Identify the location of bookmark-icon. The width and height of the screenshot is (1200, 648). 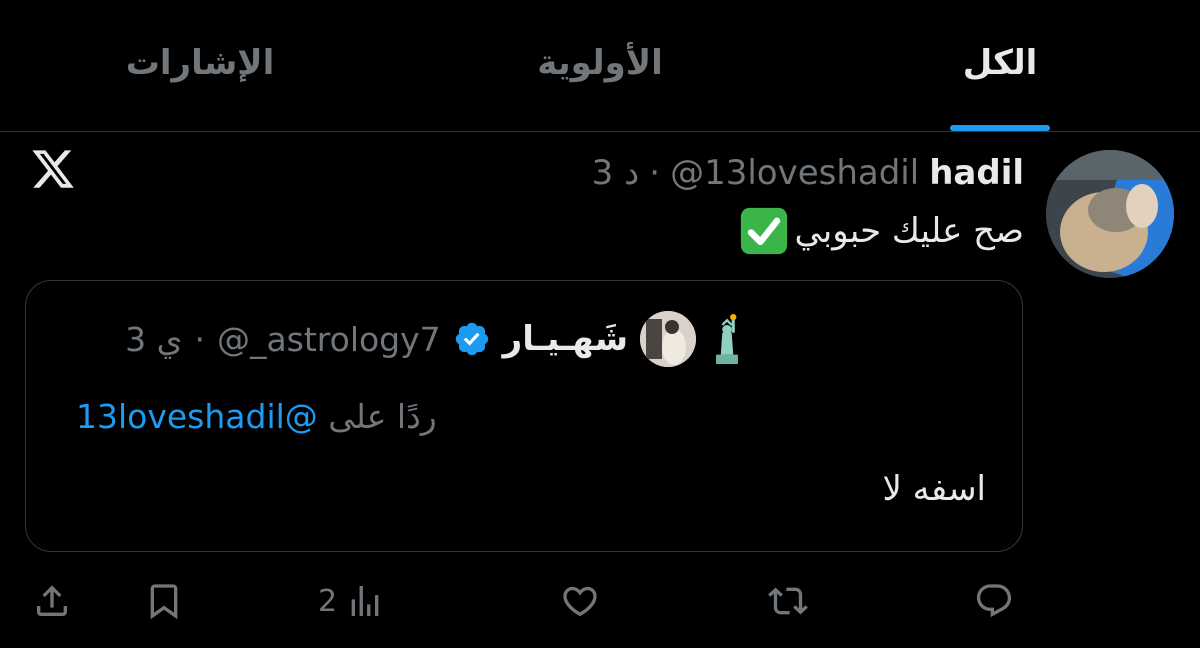
(164, 602).